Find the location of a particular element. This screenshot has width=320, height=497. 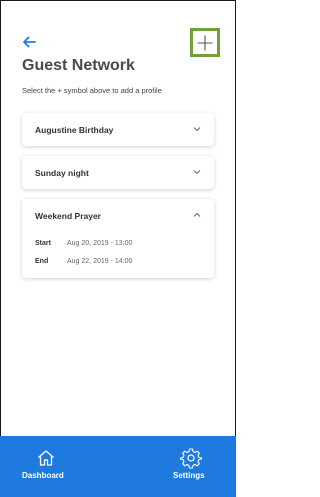

tab-settings: Settings is located at coordinates (177, 466).